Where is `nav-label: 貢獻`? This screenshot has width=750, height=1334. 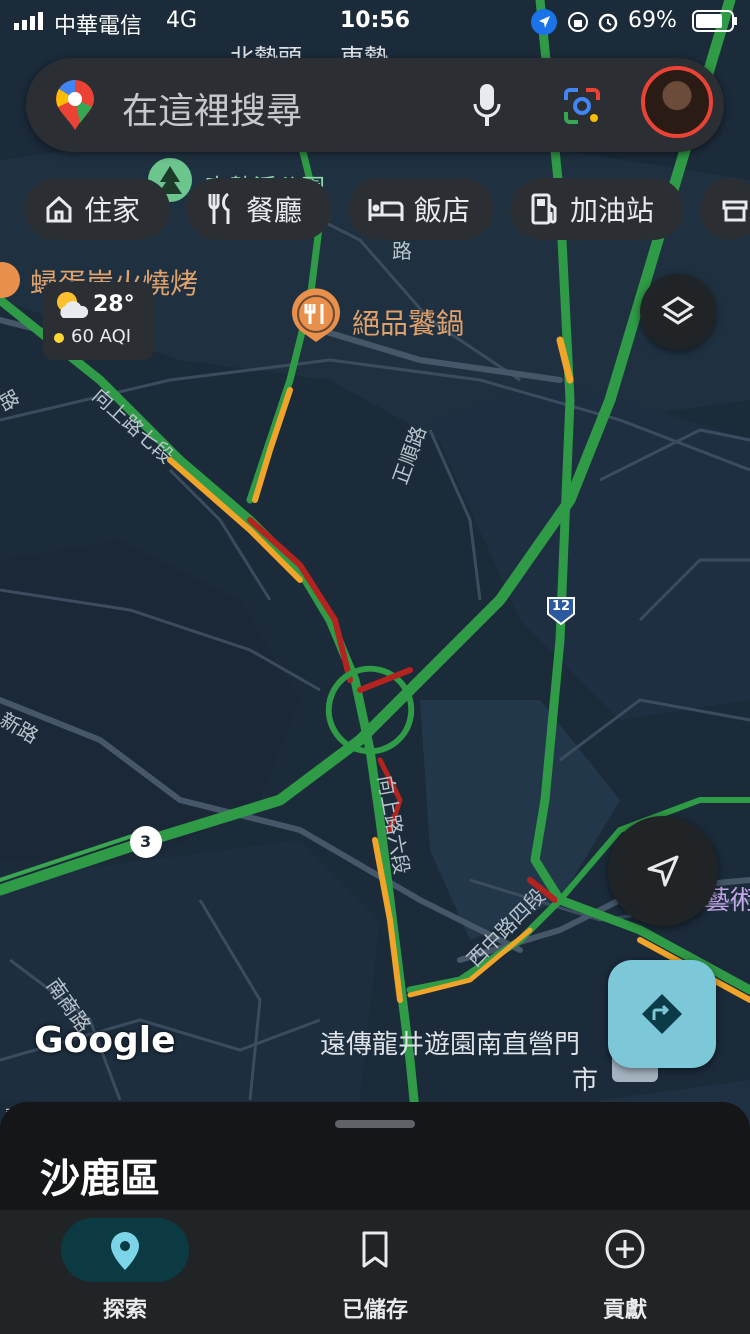 nav-label: 貢獻 is located at coordinates (624, 1310).